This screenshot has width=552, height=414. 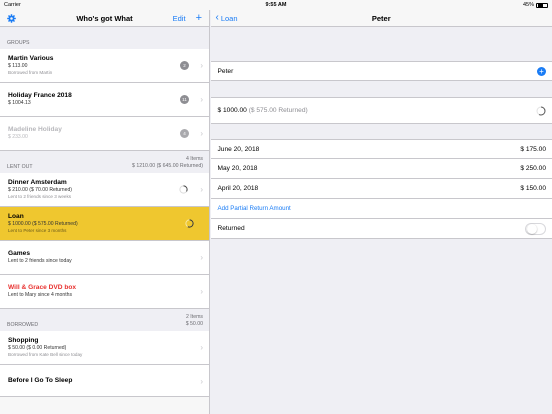 I want to click on return-row: May 20, 2018 $ 250.00, so click(x=381, y=169).